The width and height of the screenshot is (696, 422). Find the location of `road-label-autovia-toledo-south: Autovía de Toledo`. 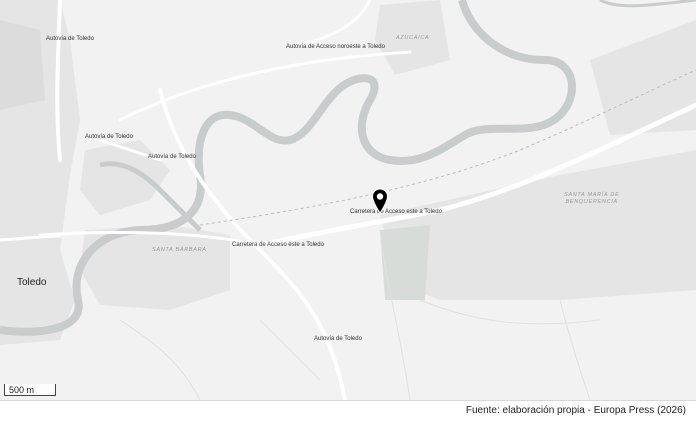

road-label-autovia-toledo-south: Autovía de Toledo is located at coordinates (338, 339).